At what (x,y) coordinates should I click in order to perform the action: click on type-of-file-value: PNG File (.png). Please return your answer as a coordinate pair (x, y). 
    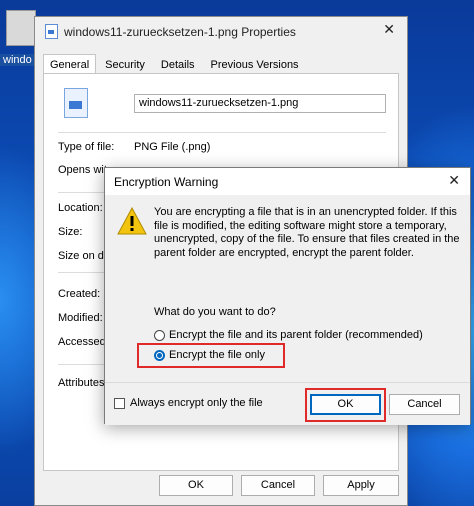
    Looking at the image, I should click on (172, 147).